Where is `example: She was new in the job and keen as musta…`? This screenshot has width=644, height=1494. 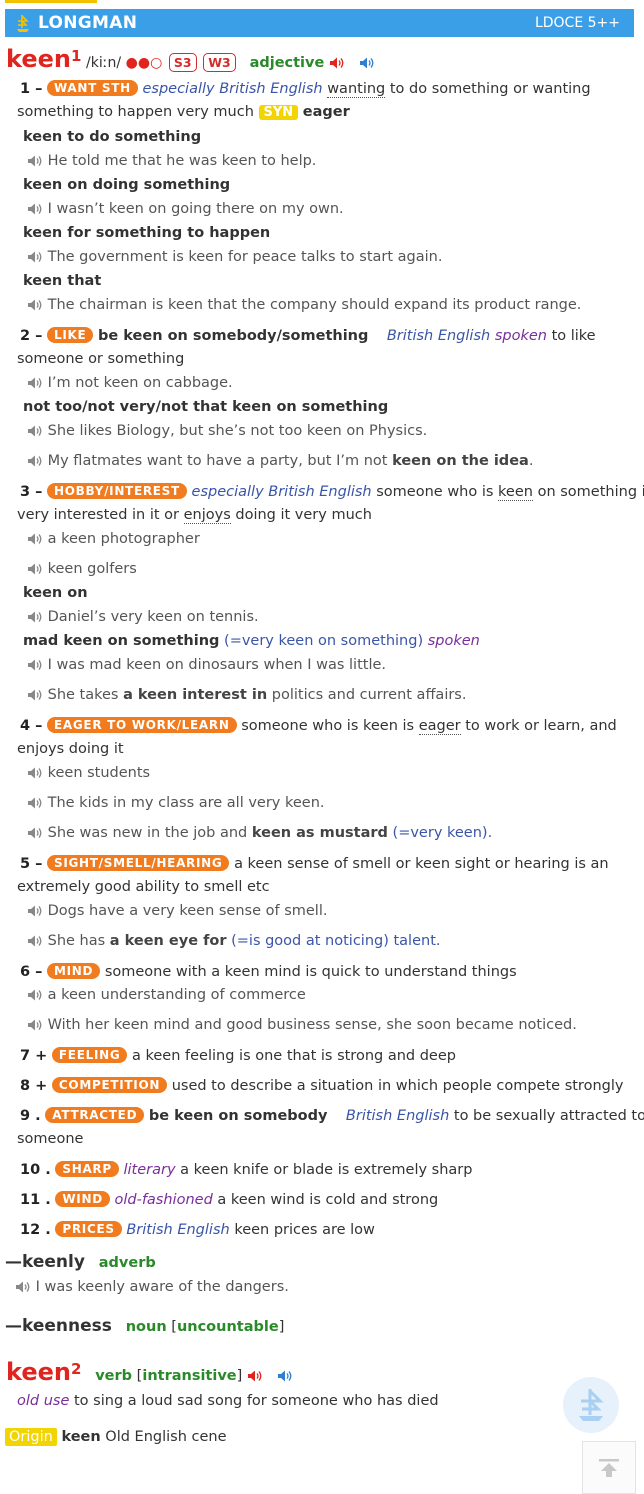
example: She was new in the job and keen as musta… is located at coordinates (335, 833).